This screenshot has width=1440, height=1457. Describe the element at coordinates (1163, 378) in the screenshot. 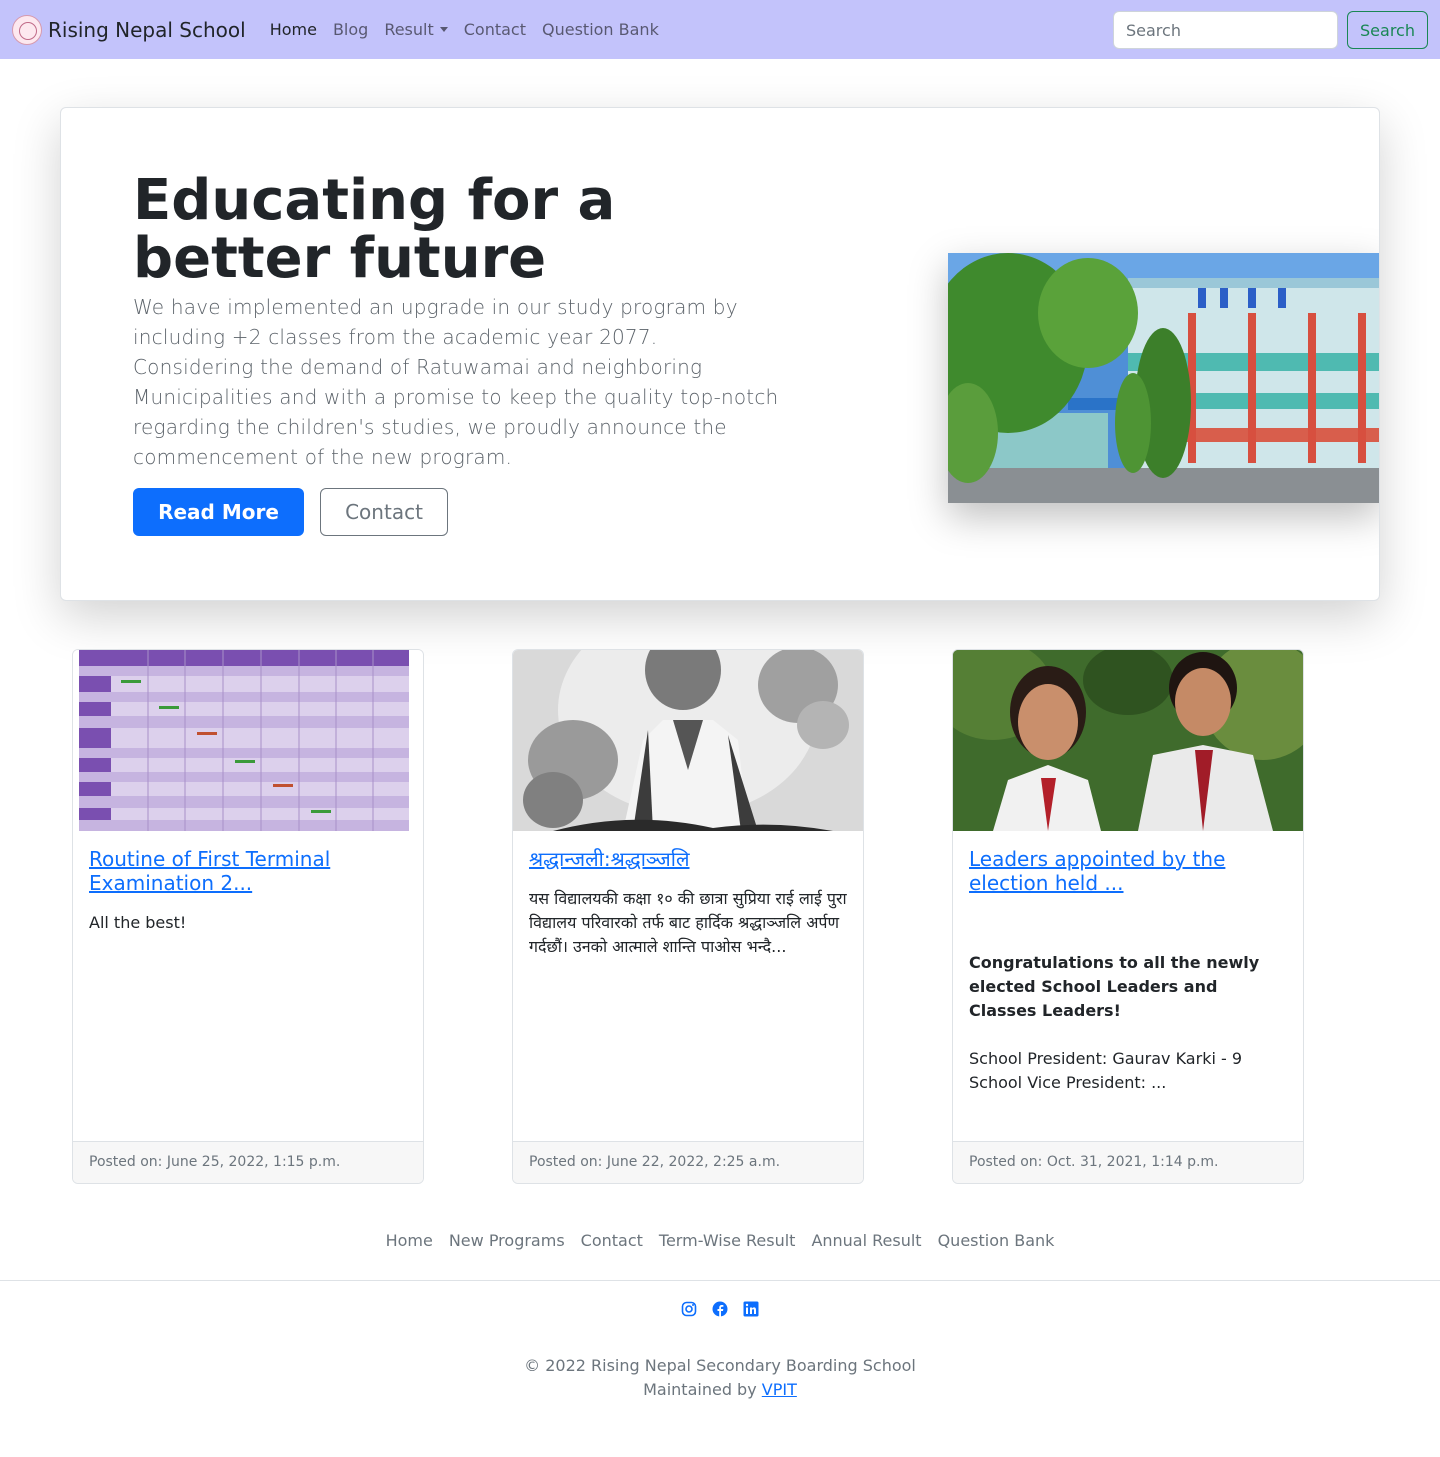

I see `school-building-image` at that location.